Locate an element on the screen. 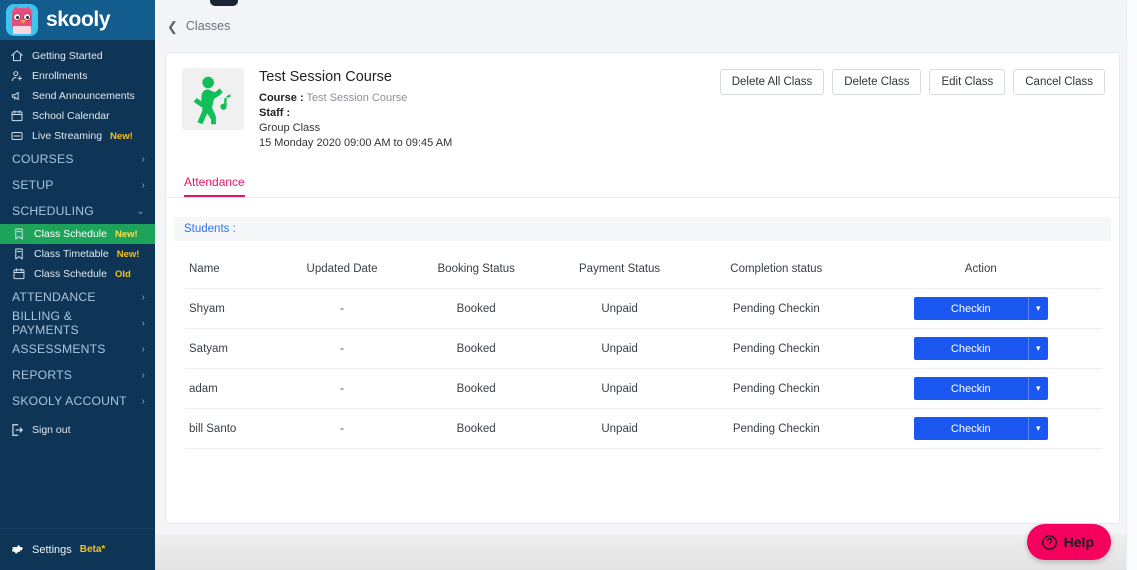 The width and height of the screenshot is (1137, 570). sidebar-item-label: Enrollments is located at coordinates (60, 76).